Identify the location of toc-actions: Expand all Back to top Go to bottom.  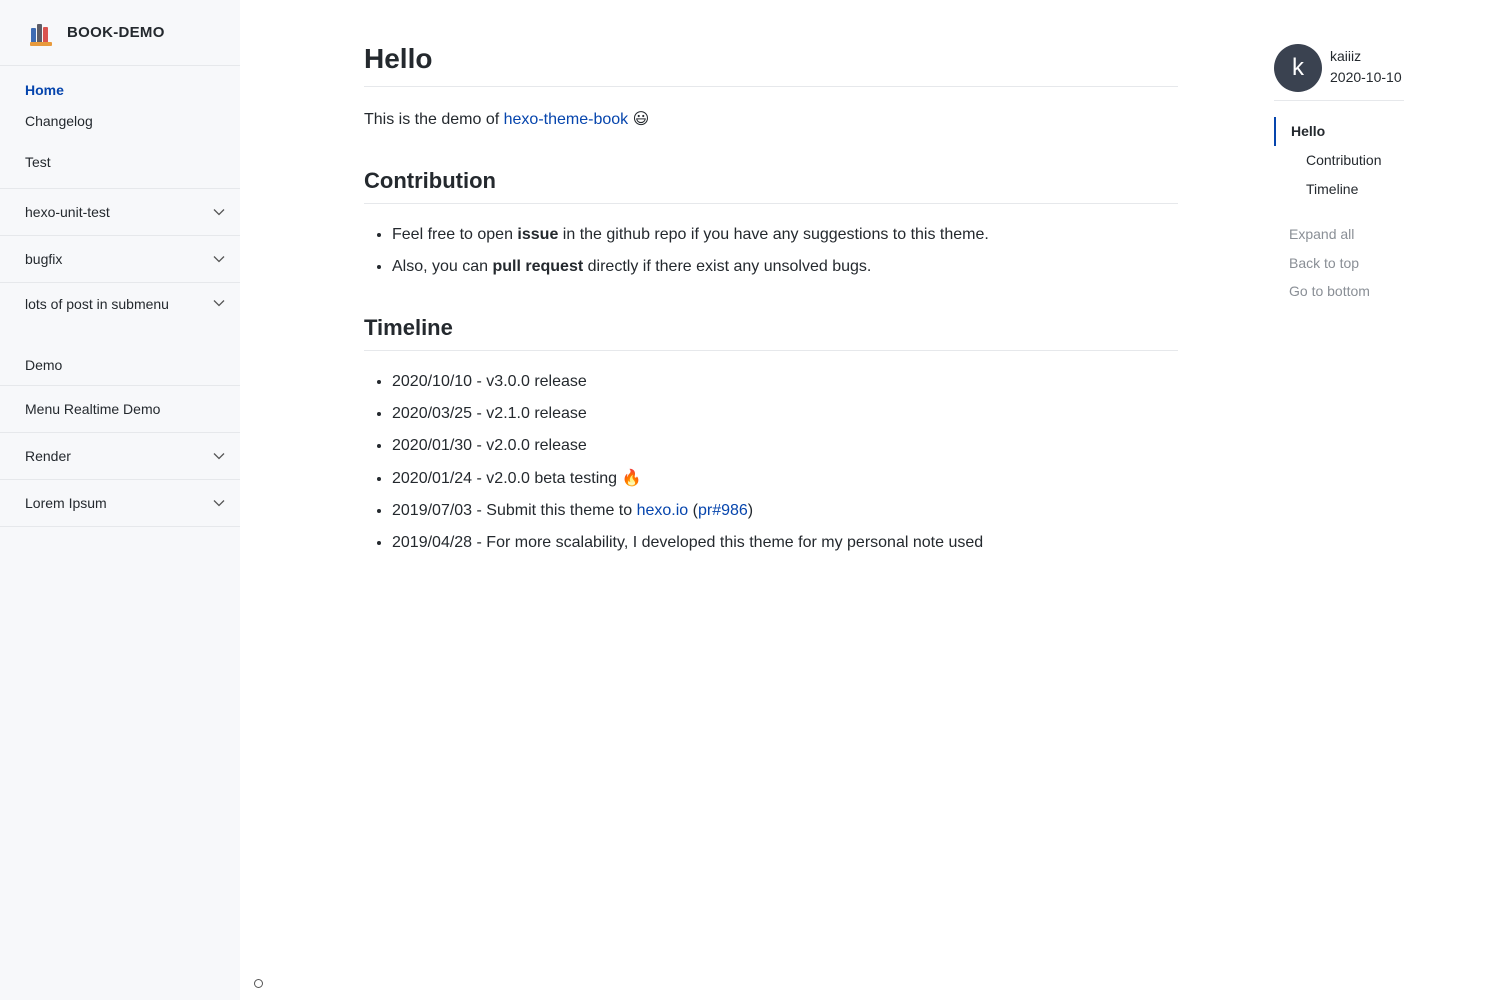
(1339, 263).